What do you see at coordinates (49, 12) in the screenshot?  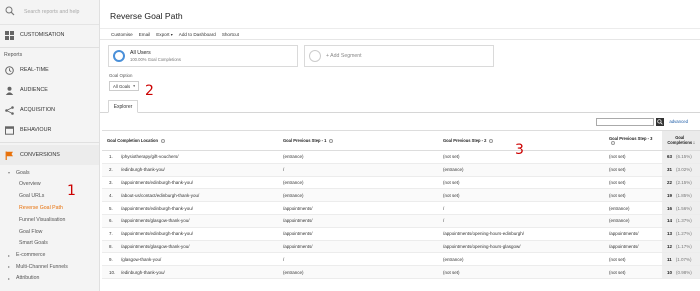 I see `search-bar: Search reports and help` at bounding box center [49, 12].